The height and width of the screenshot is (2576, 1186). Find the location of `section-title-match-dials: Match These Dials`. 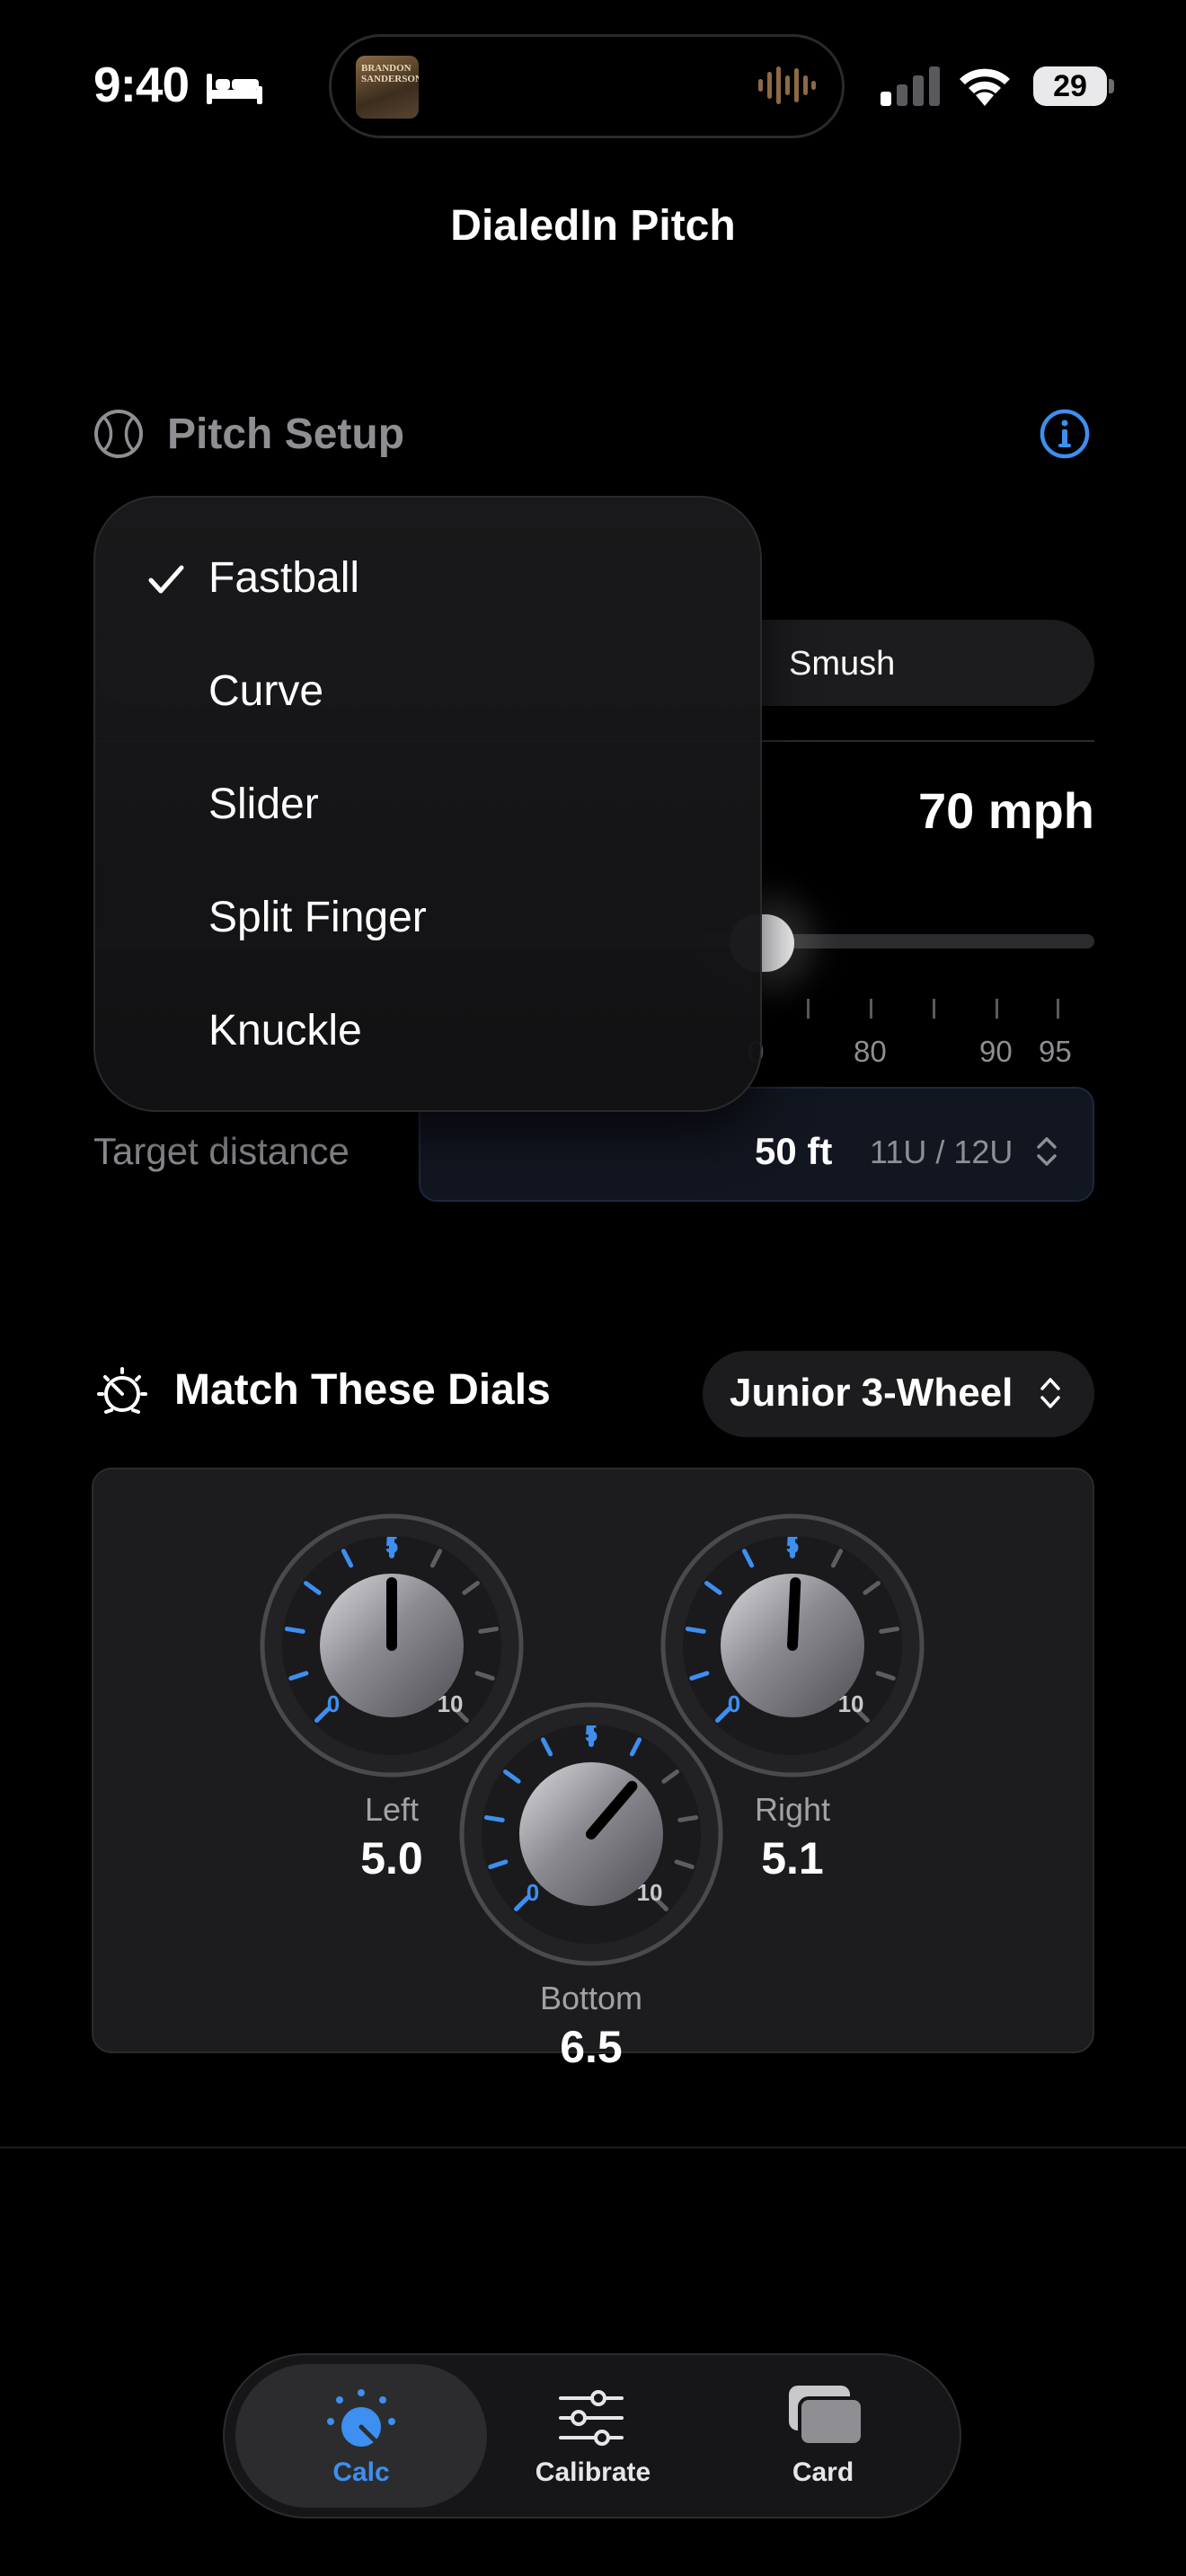

section-title-match-dials: Match These Dials is located at coordinates (362, 1390).